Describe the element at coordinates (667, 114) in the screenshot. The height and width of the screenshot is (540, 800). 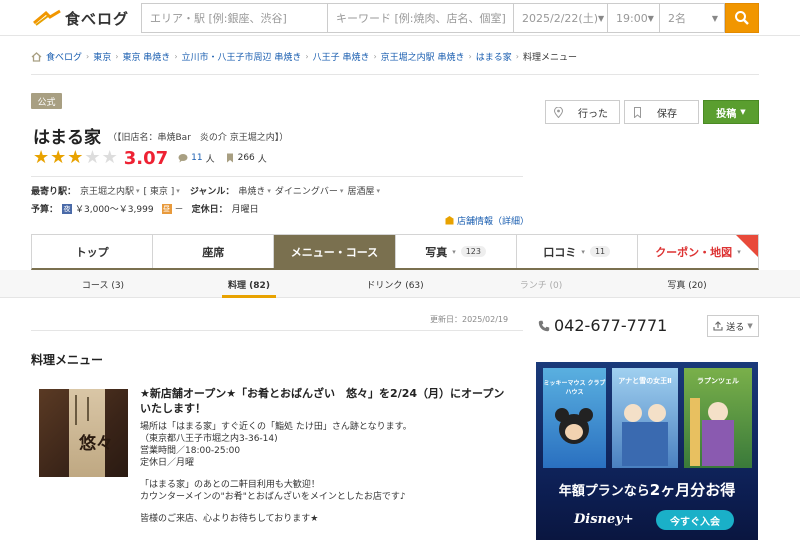
I see `save-label: 保存` at that location.